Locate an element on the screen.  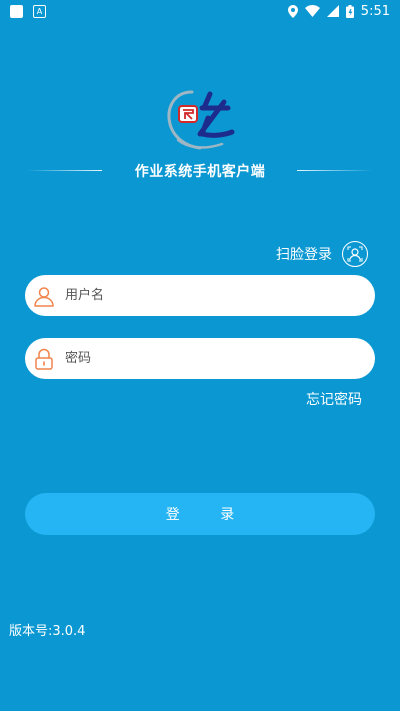
forgot-password-link: 忘记密码 is located at coordinates (334, 399).